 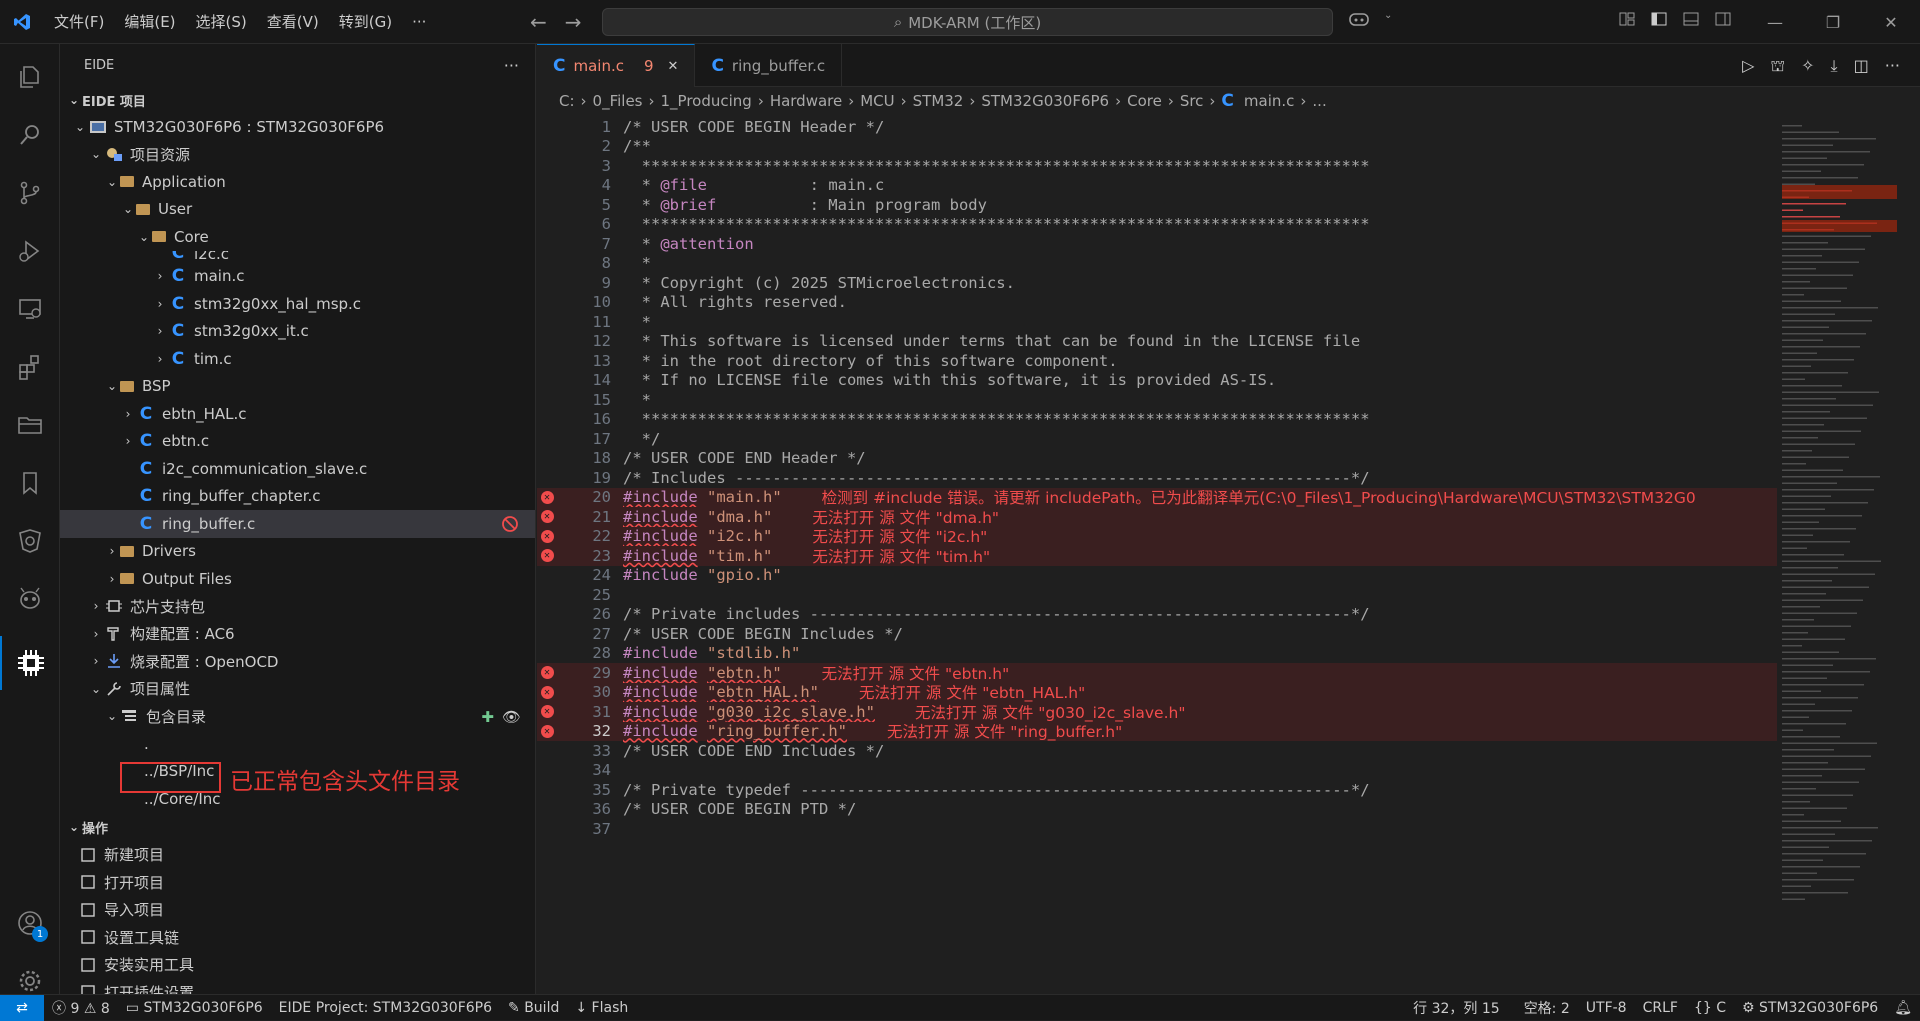 What do you see at coordinates (1834, 66) in the screenshot?
I see `download-icon: ⤓` at bounding box center [1834, 66].